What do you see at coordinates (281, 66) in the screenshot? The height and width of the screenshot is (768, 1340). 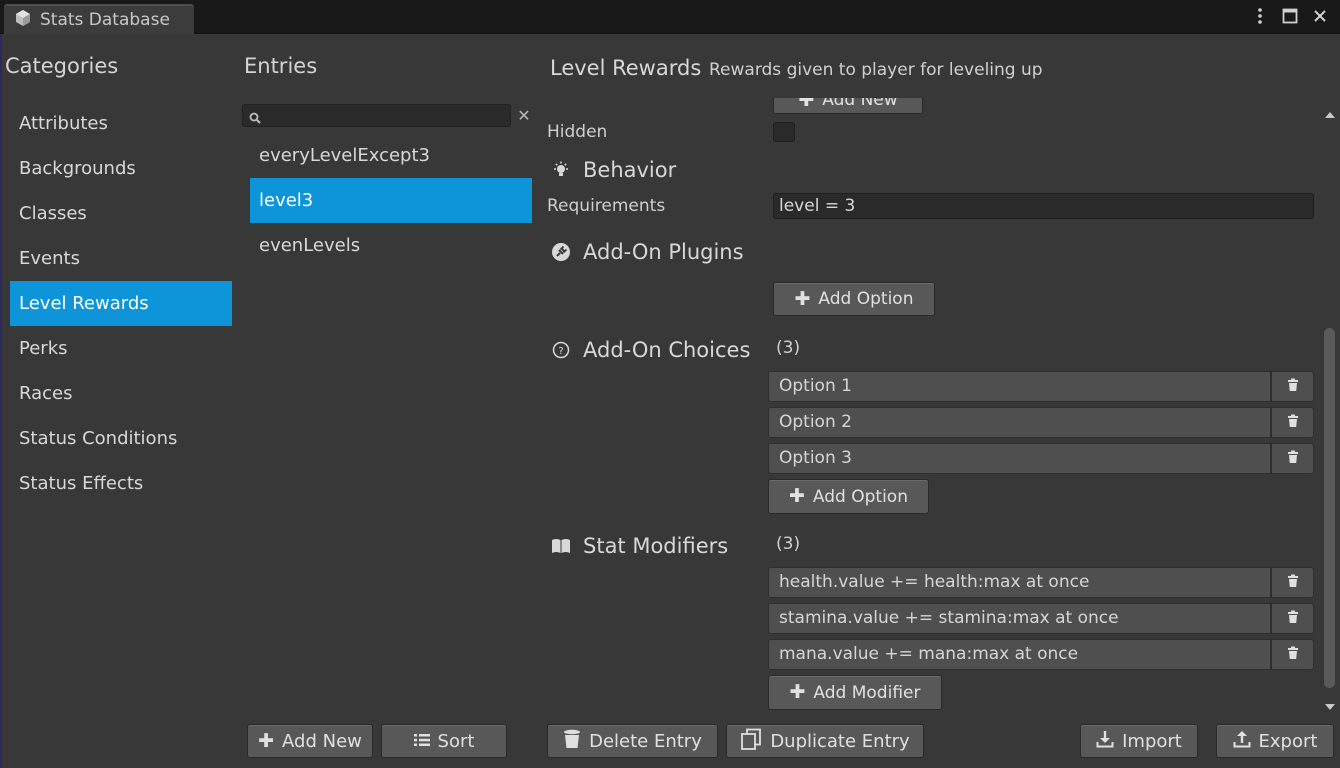 I see `entries-header: Entries` at bounding box center [281, 66].